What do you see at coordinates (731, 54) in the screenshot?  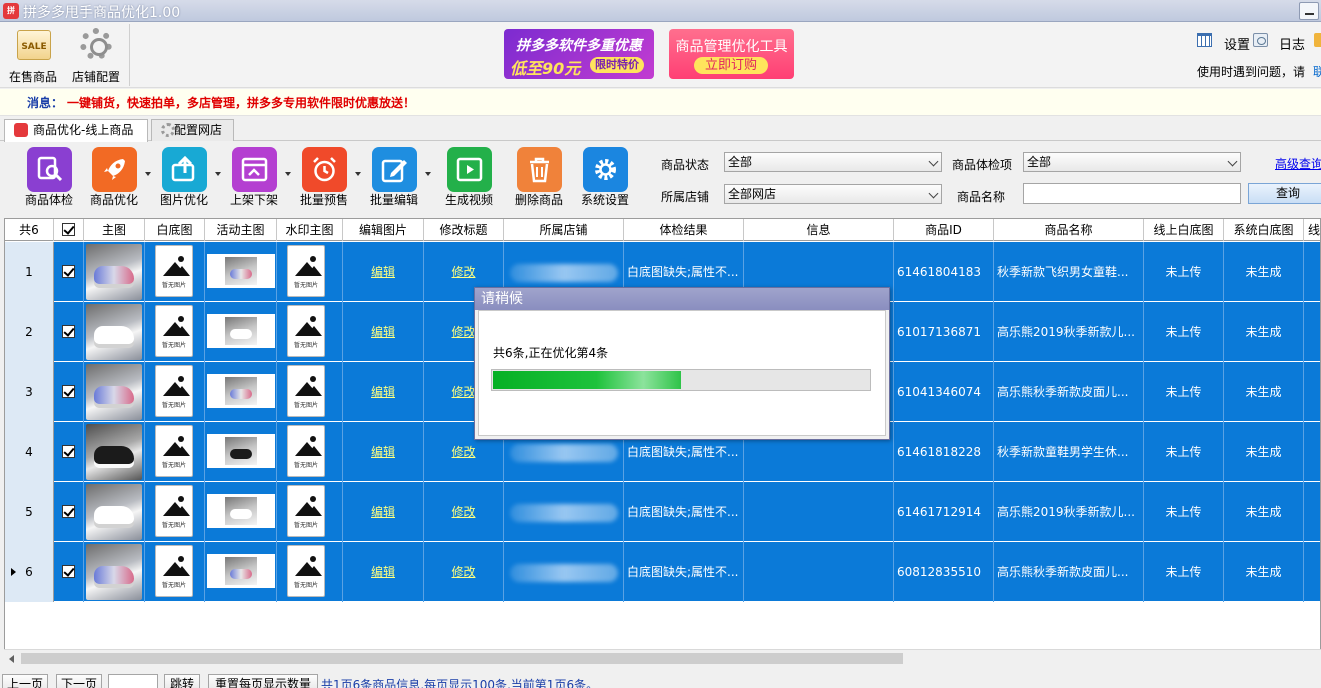 I see `promo-banner-order: 商品管理优化工具 立即订购` at bounding box center [731, 54].